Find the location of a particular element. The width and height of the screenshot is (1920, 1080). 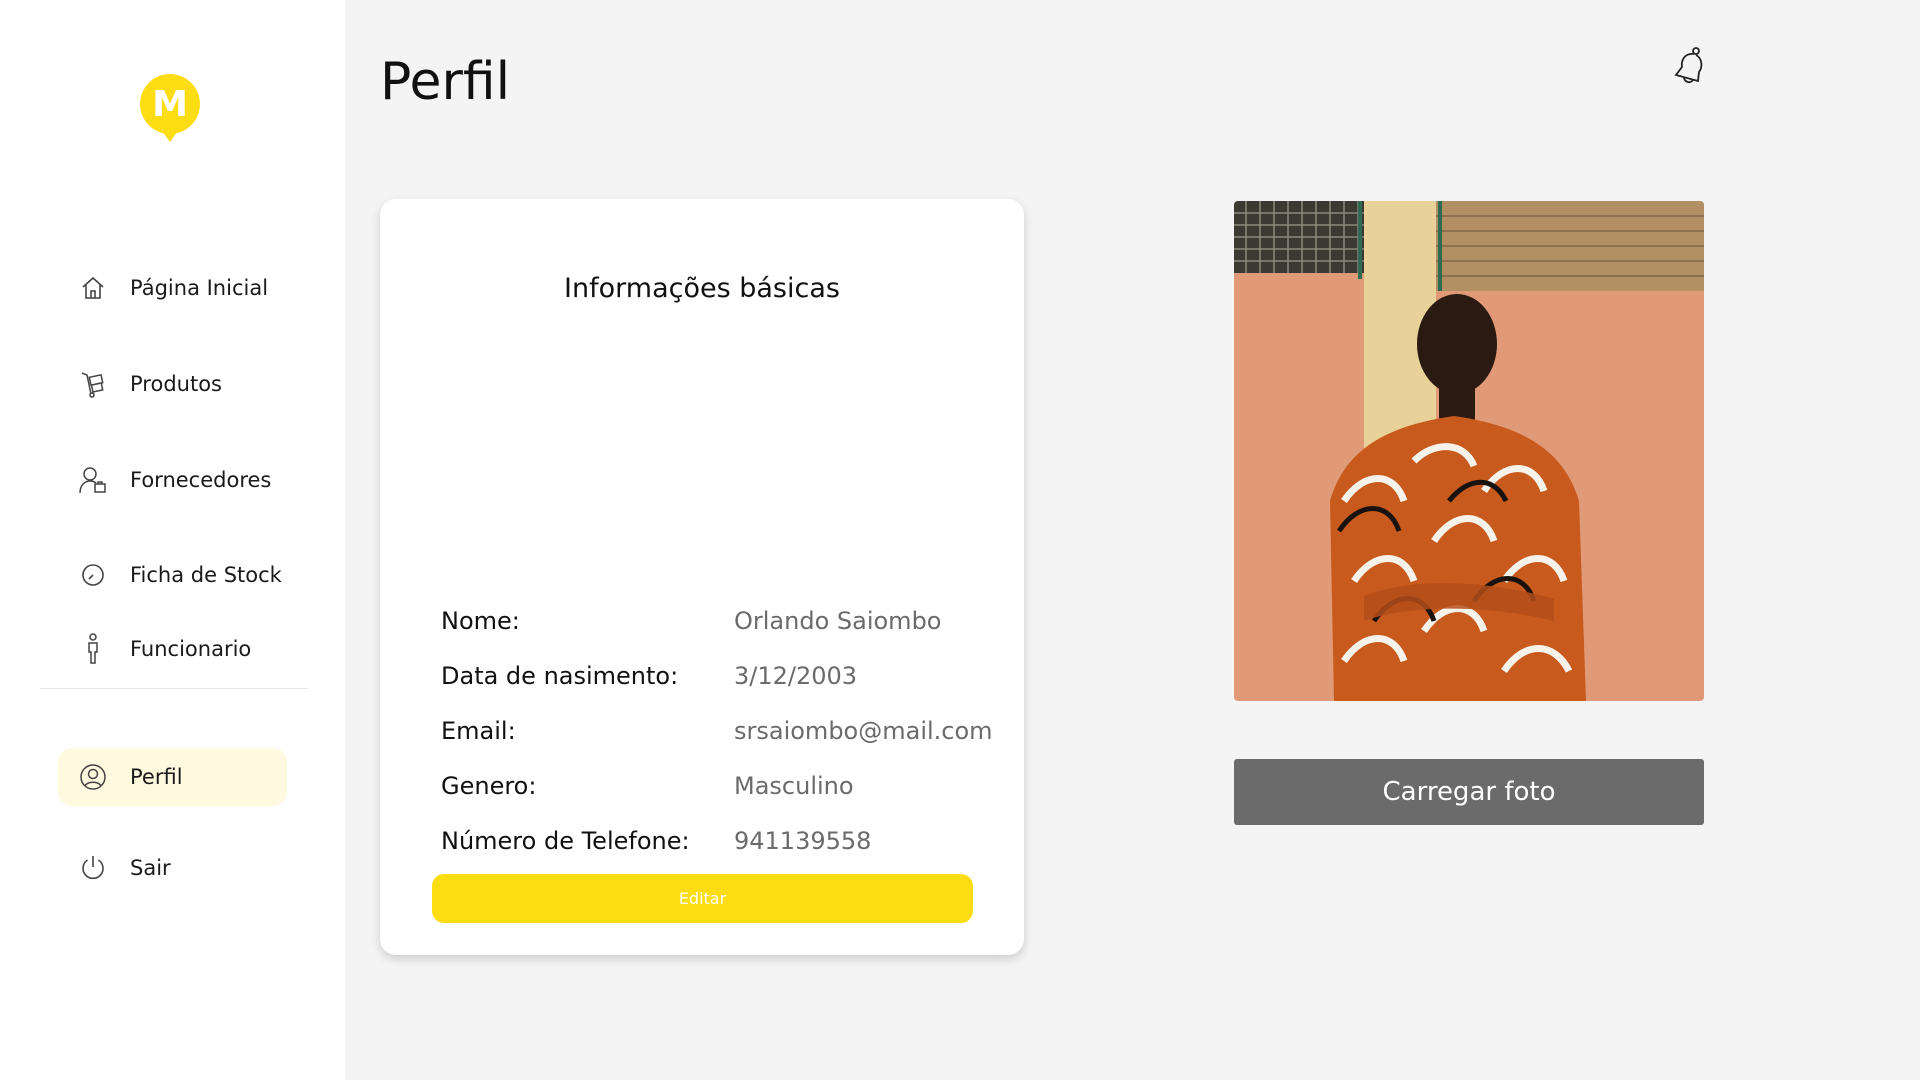

field-value: 3/12/2003 is located at coordinates (796, 676).